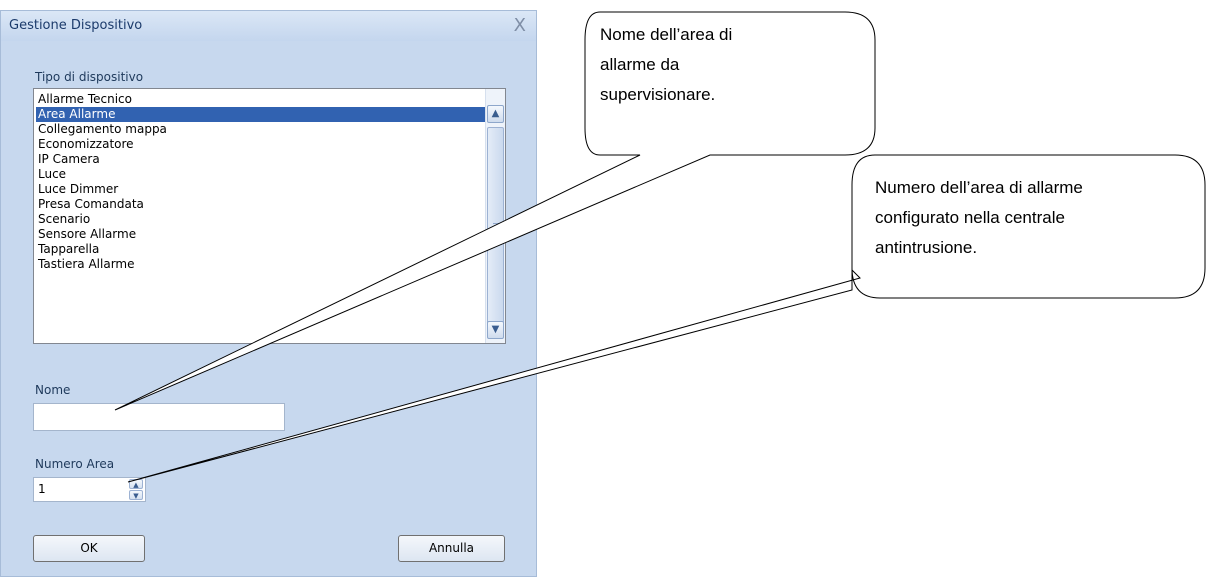 The width and height of the screenshot is (1208, 577). Describe the element at coordinates (658, 94) in the screenshot. I see `callout-line: supervisionare.` at that location.